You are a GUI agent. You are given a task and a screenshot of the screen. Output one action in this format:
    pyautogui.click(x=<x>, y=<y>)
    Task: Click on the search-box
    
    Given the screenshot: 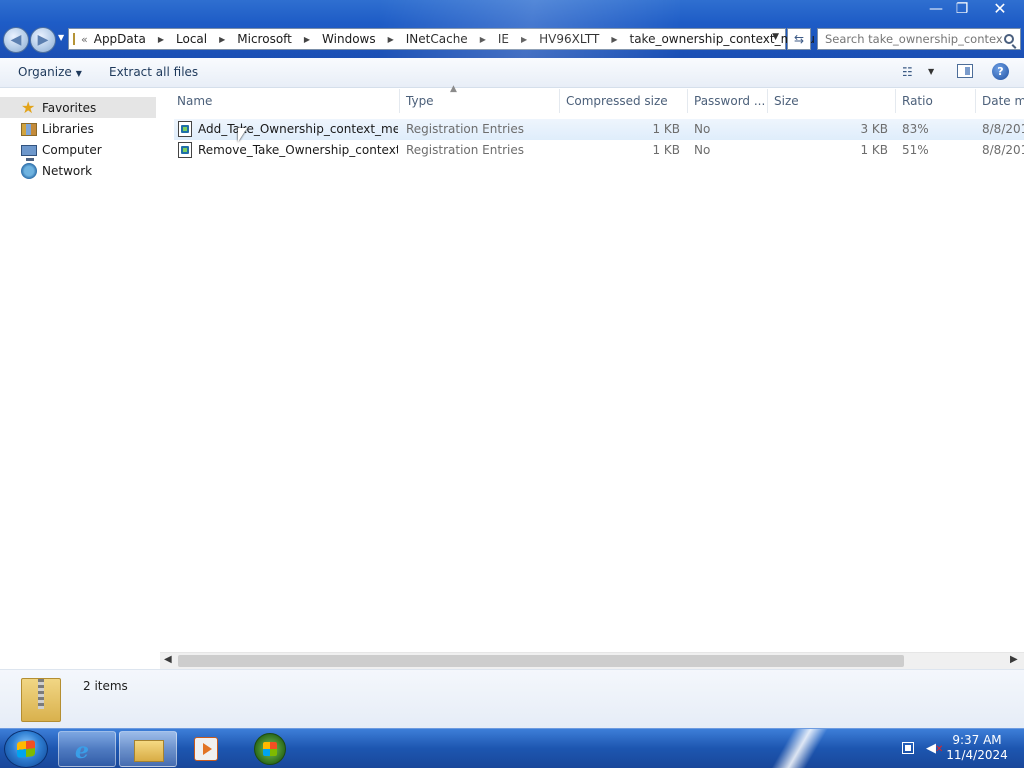 What is the action you would take?
    pyautogui.click(x=919, y=39)
    